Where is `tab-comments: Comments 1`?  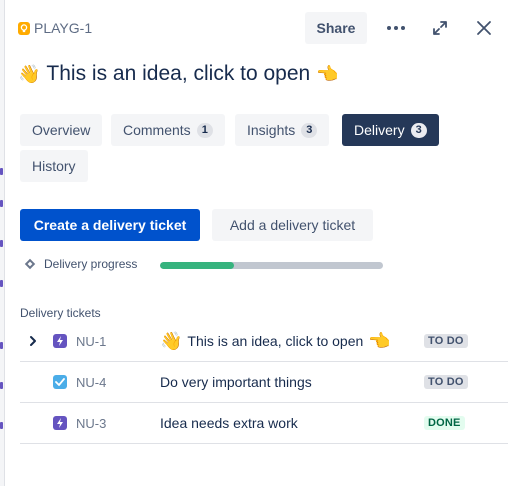
tab-comments: Comments 1 is located at coordinates (168, 130).